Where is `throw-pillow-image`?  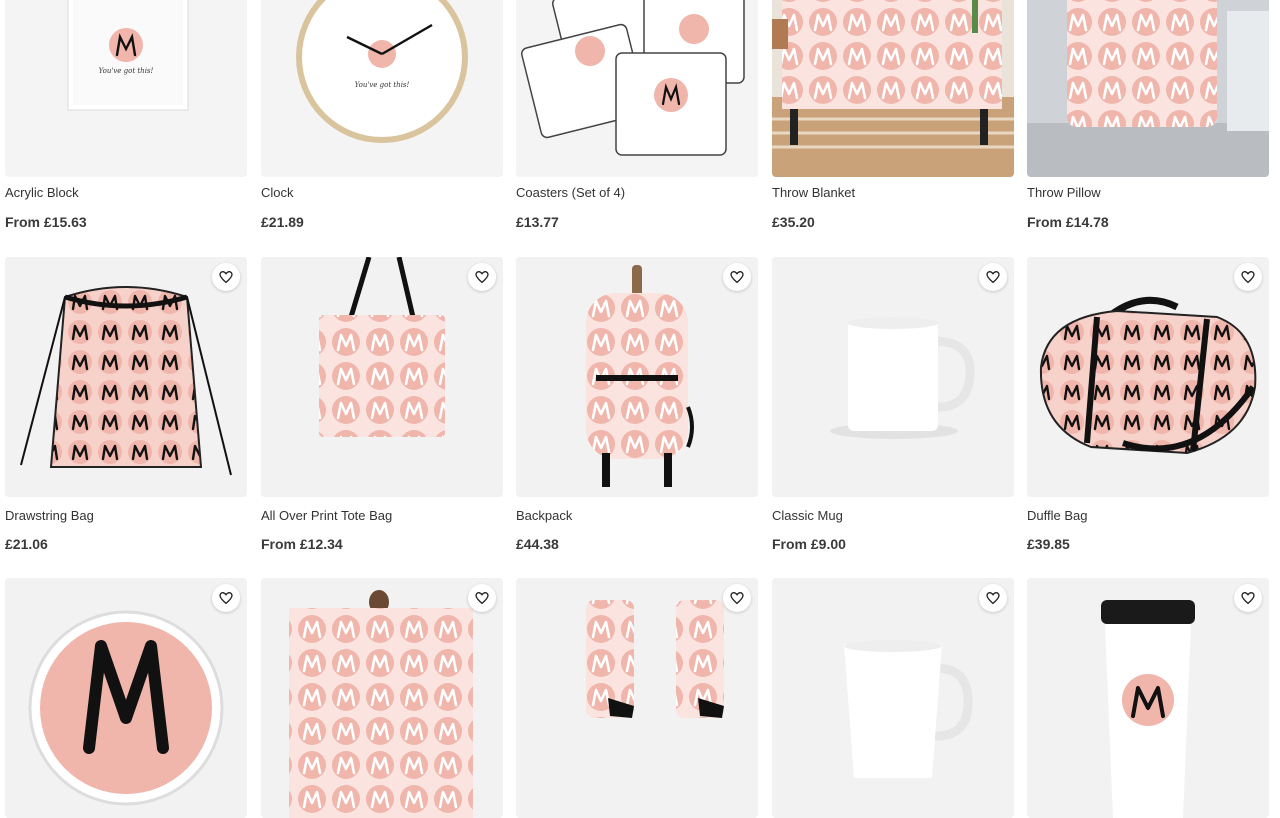 throw-pillow-image is located at coordinates (1148, 88).